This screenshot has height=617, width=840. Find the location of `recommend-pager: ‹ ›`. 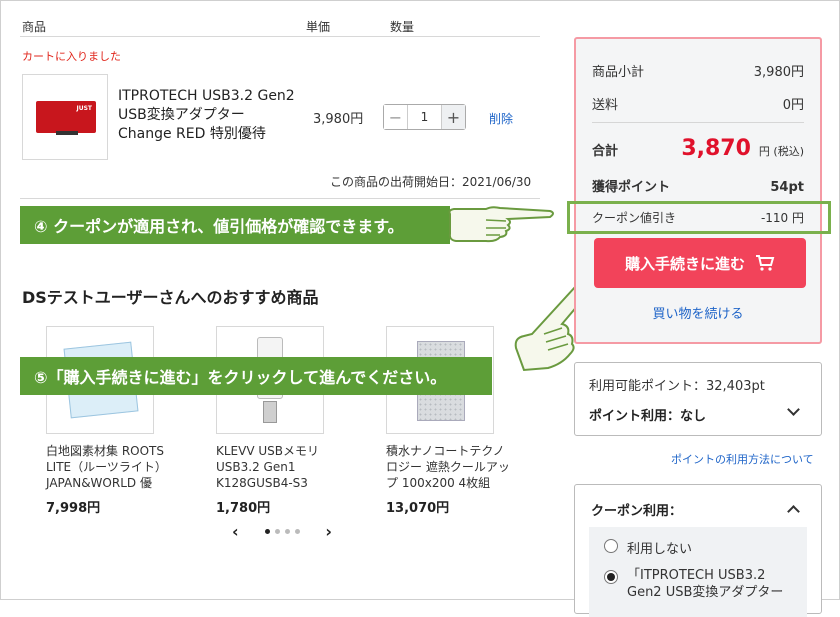

recommend-pager: ‹ › is located at coordinates (282, 531).